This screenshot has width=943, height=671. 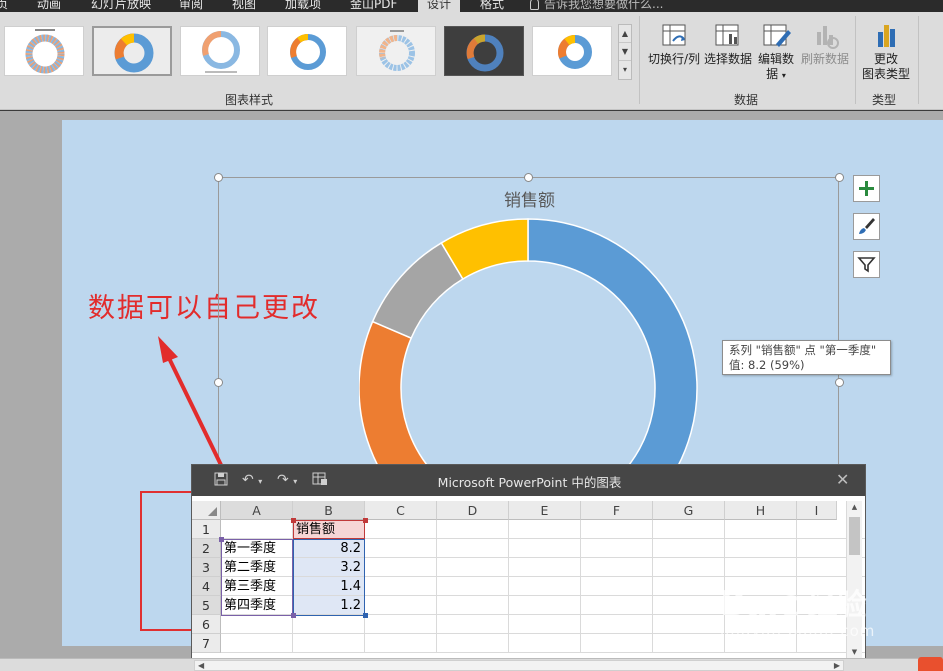 What do you see at coordinates (439, 6) in the screenshot?
I see `tab-design: 设计` at bounding box center [439, 6].